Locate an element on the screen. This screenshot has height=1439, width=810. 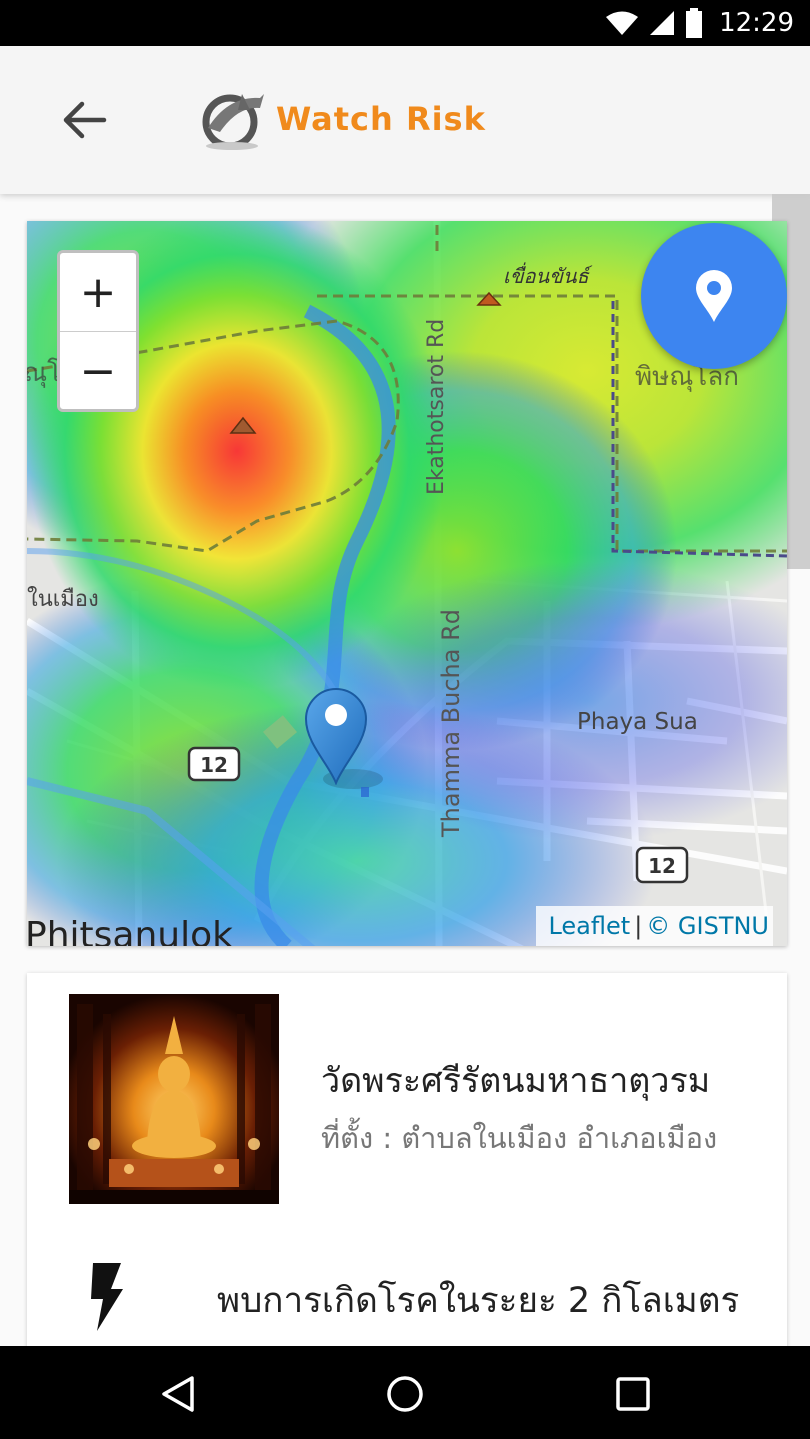
app-bar: Watch Risk is located at coordinates (405, 120).